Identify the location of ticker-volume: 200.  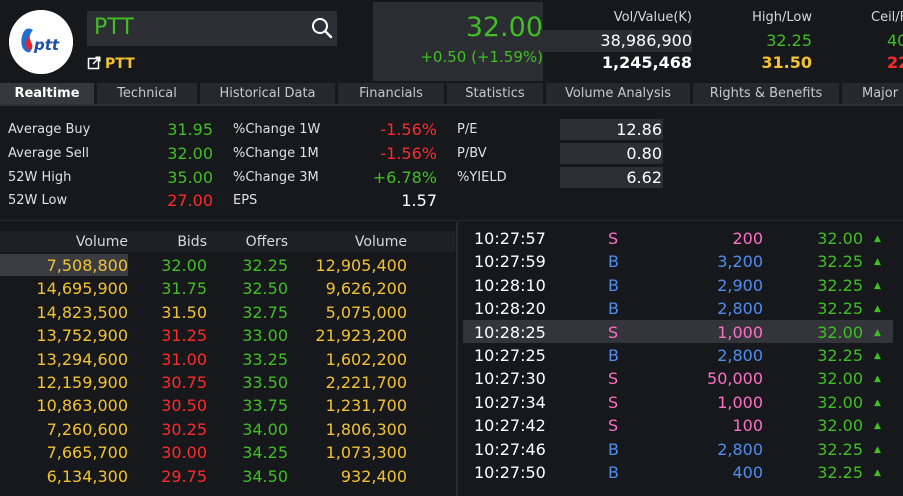
(747, 238).